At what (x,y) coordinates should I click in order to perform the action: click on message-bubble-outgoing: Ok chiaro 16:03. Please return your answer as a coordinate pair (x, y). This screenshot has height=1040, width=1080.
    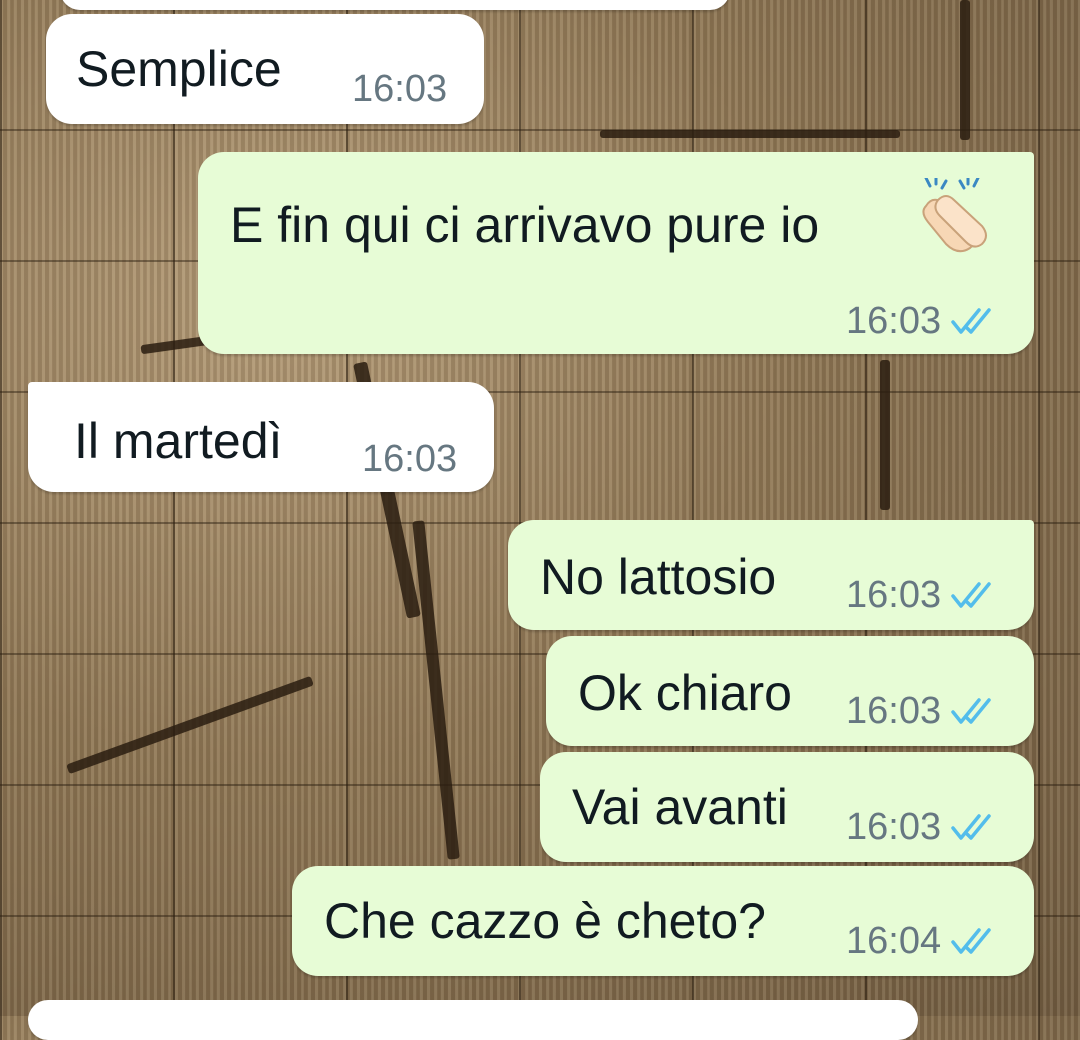
    Looking at the image, I should click on (790, 691).